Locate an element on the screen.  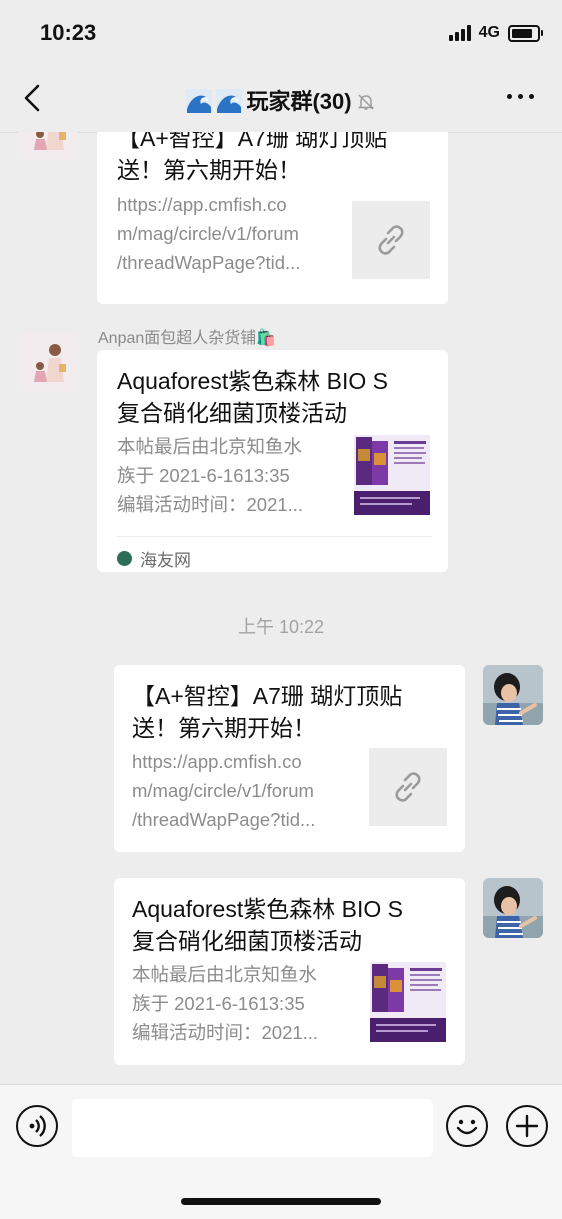
status-bar: 10:23 4G is located at coordinates (281, 32).